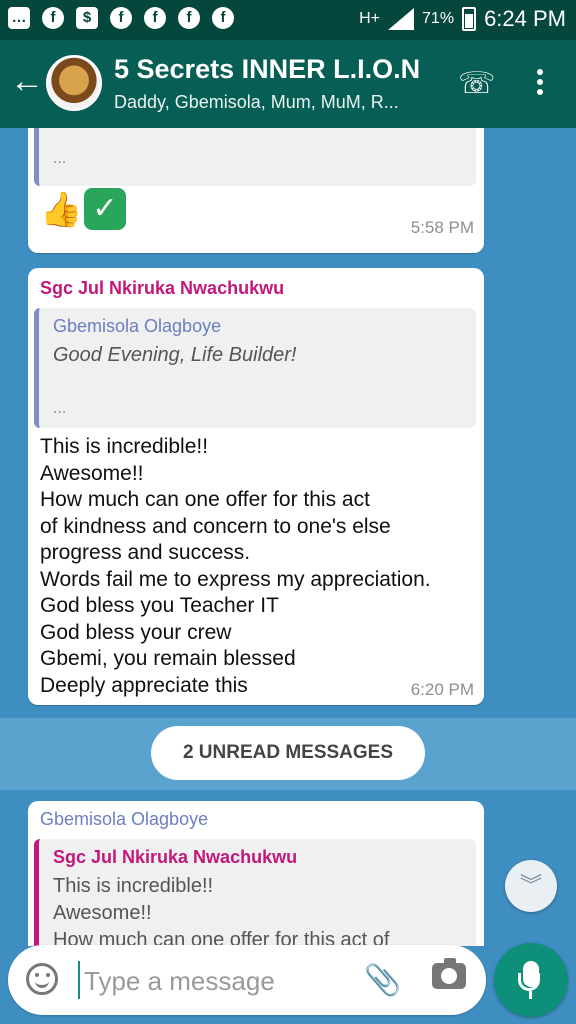 Image resolution: width=576 pixels, height=1024 pixels. What do you see at coordinates (155, 18) in the screenshot?
I see `facebook-notification-icon-3: f` at bounding box center [155, 18].